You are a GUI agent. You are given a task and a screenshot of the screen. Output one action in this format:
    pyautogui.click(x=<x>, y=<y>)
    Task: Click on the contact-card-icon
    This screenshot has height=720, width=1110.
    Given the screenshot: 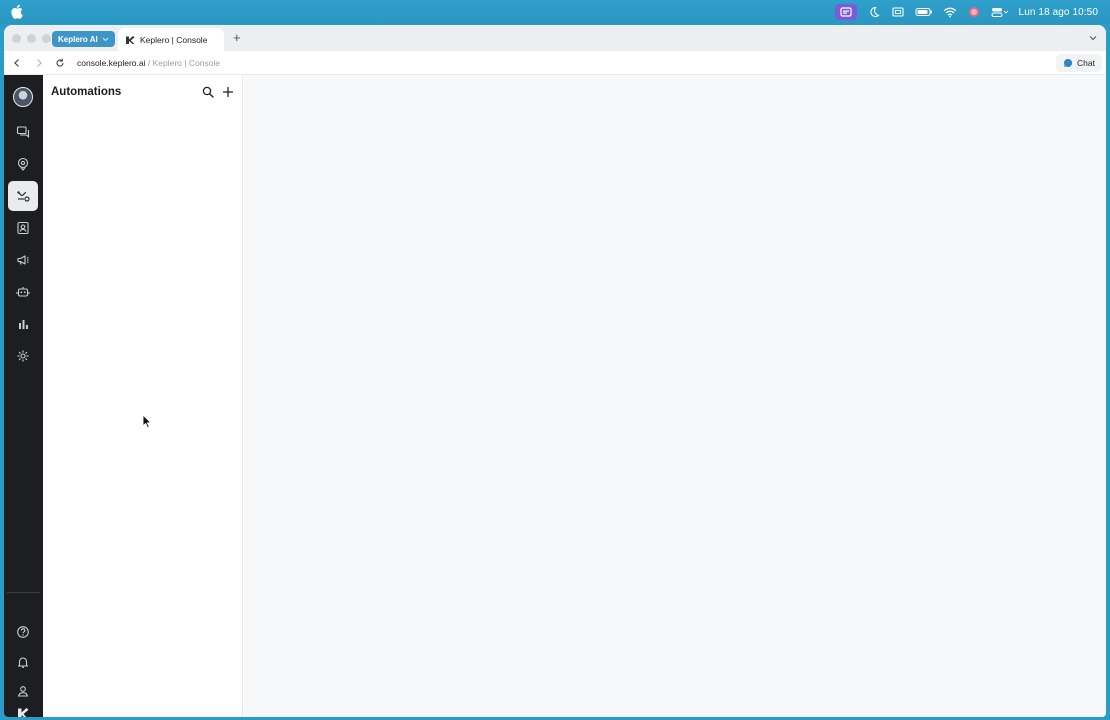 What is the action you would take?
    pyautogui.click(x=23, y=228)
    